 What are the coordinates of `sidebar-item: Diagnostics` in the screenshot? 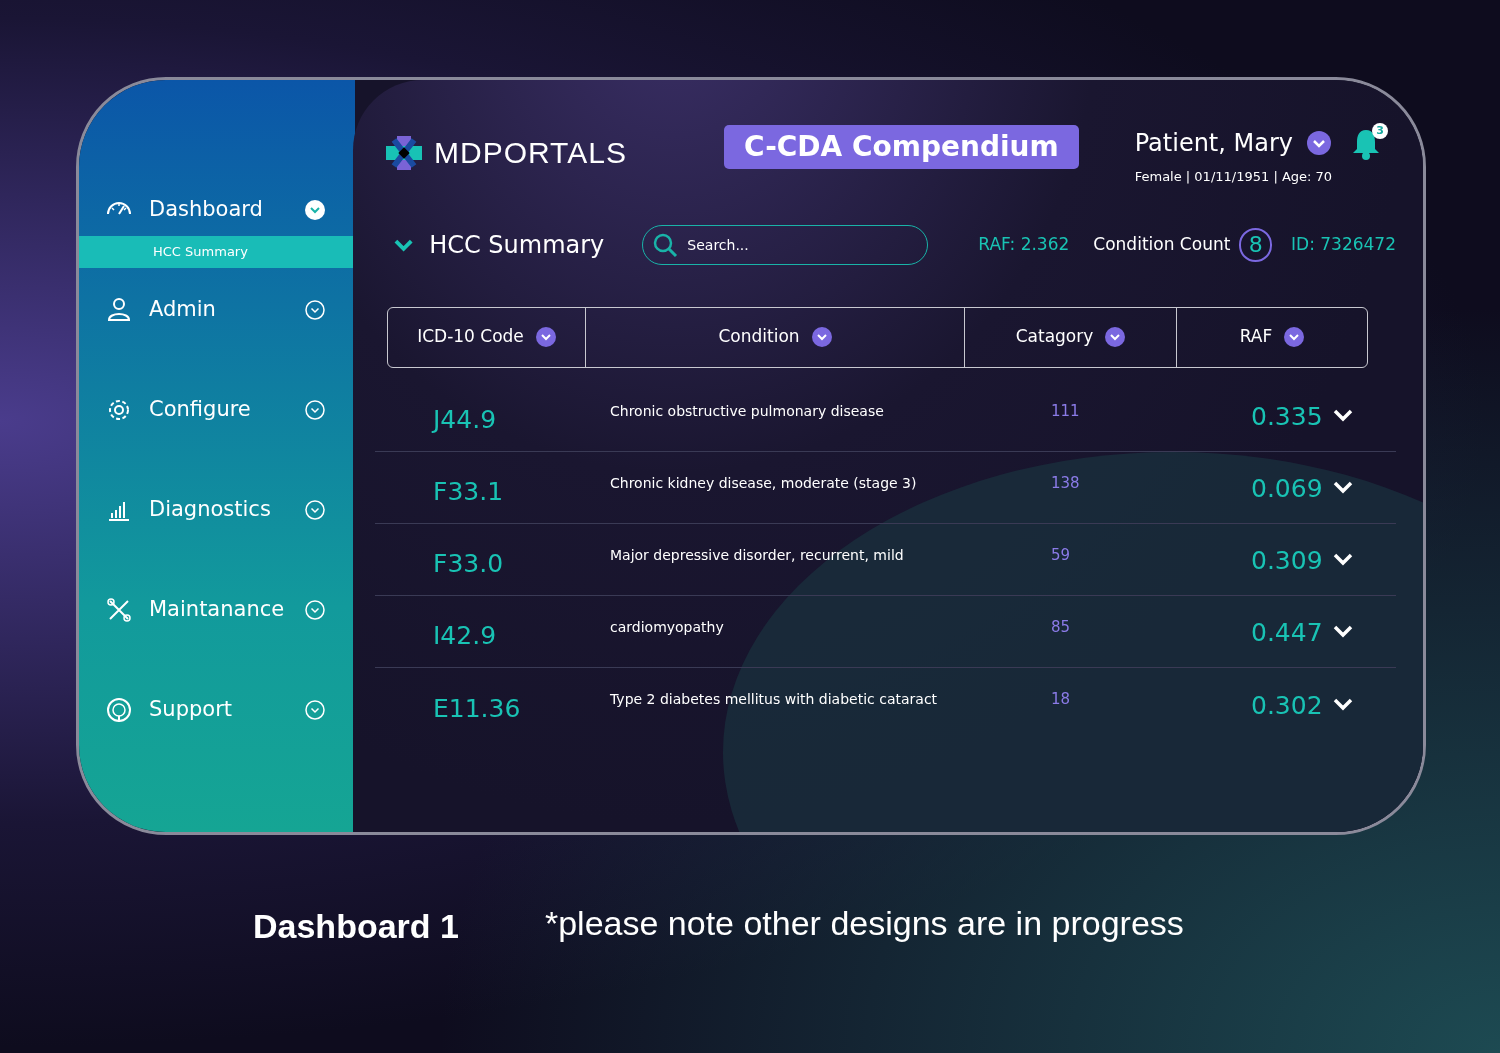 It's located at (227, 510).